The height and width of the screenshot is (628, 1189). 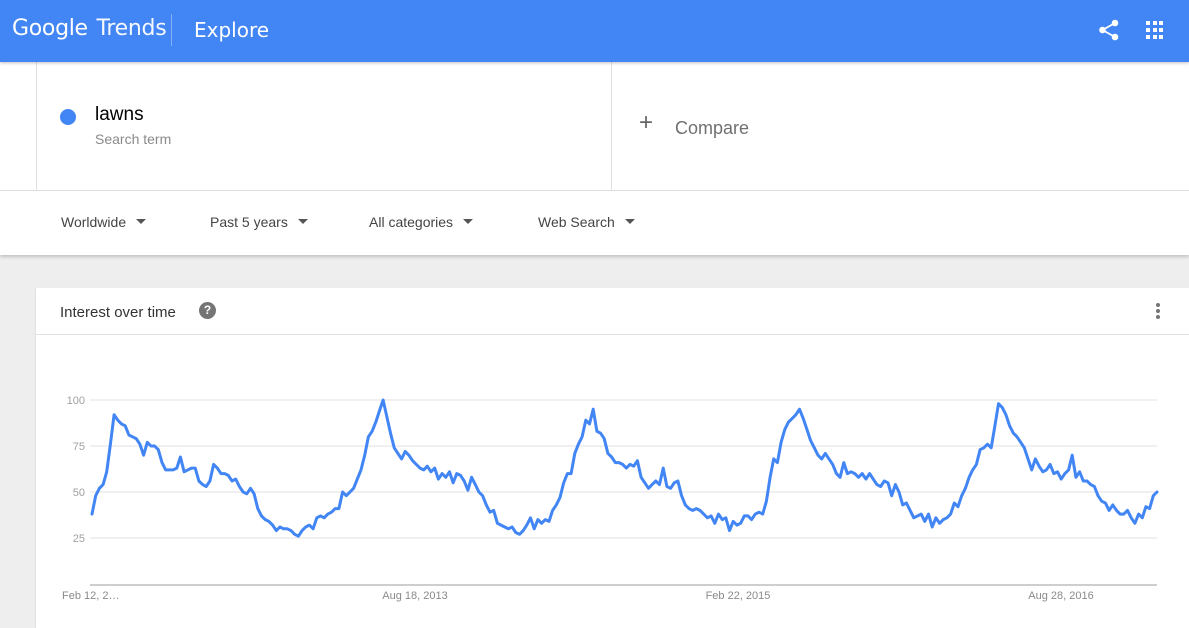 I want to click on search-type-dropdown: Web Search, so click(x=586, y=222).